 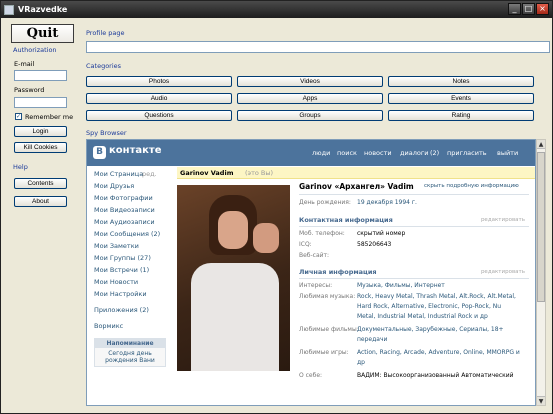 What do you see at coordinates (310, 81) in the screenshot?
I see `category-videos-button: Videos` at bounding box center [310, 81].